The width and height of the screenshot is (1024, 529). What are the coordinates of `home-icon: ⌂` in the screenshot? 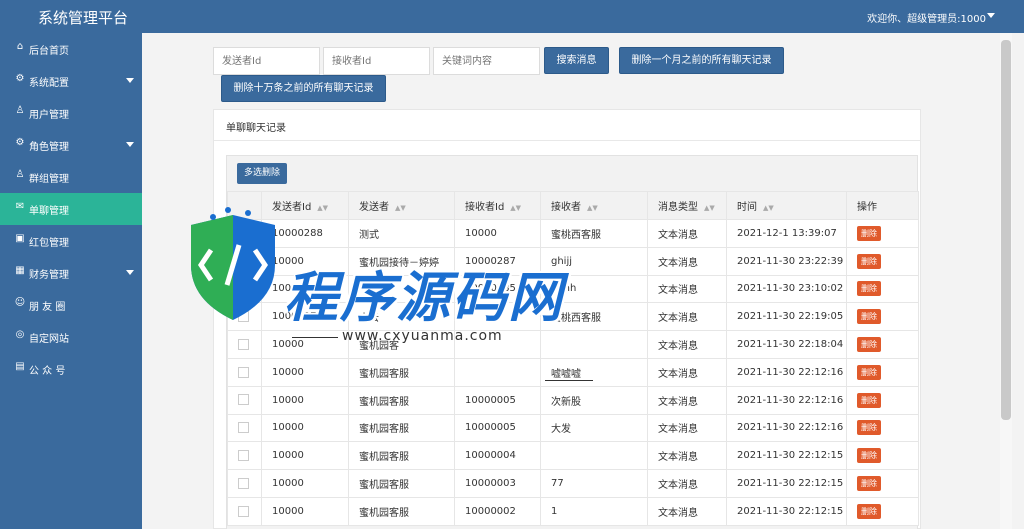 It's located at (20, 46).